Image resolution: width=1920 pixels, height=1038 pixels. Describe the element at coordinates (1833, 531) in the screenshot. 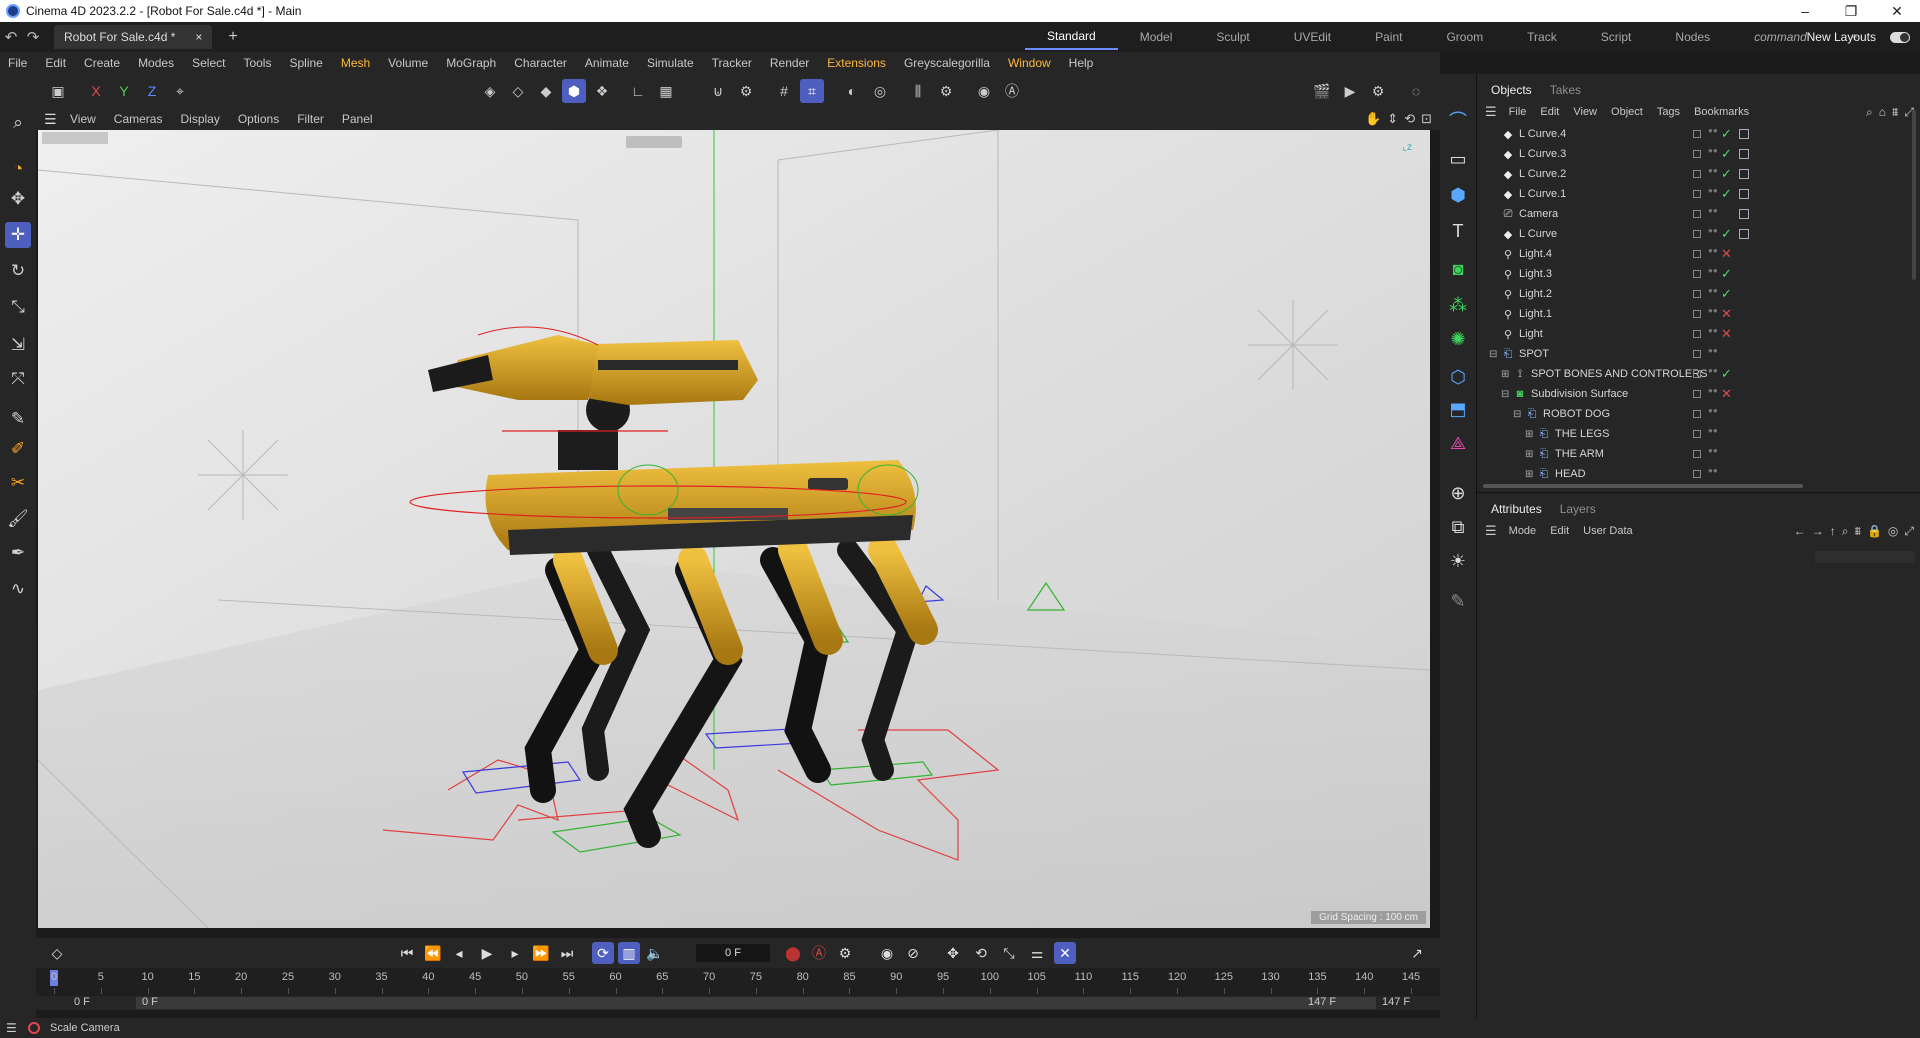

I see `up-arrow-icon: ↑` at that location.